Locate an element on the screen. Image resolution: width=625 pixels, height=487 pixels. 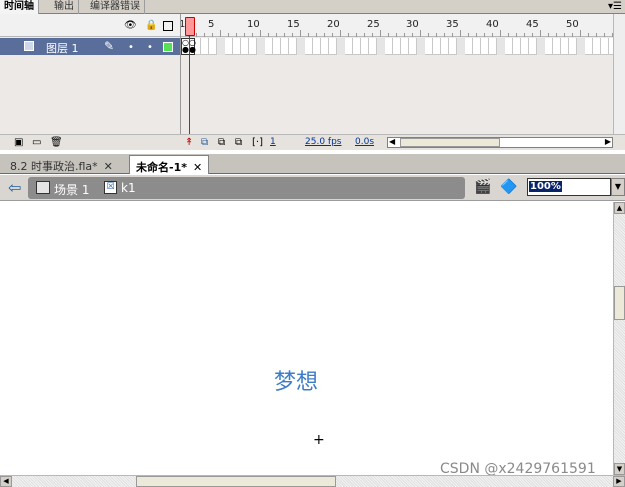
timeline-header: 👁 🔒 1 5 10 15 20 25 30 35 40 45 50 is located at coordinates (306, 25).